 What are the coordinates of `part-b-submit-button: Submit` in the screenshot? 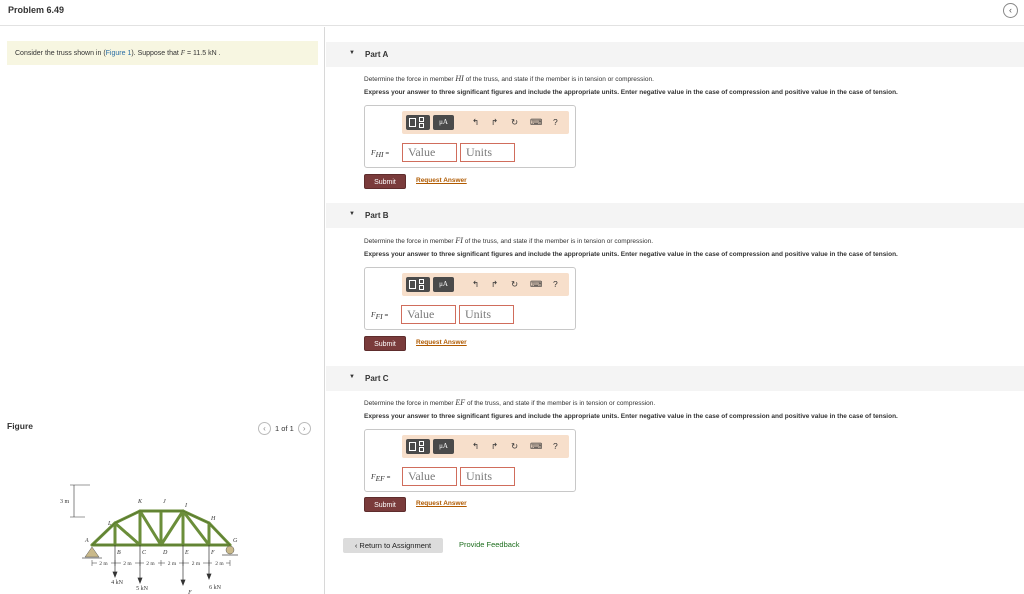 It's located at (385, 343).